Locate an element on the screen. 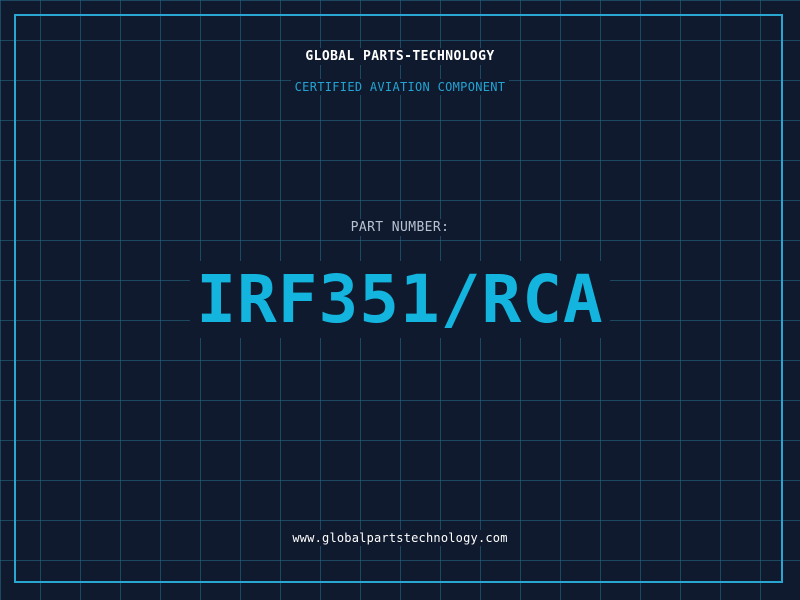 The width and height of the screenshot is (800, 600). brand-name: GLOBAL PARTS-TECHNOLOGY is located at coordinates (400, 56).